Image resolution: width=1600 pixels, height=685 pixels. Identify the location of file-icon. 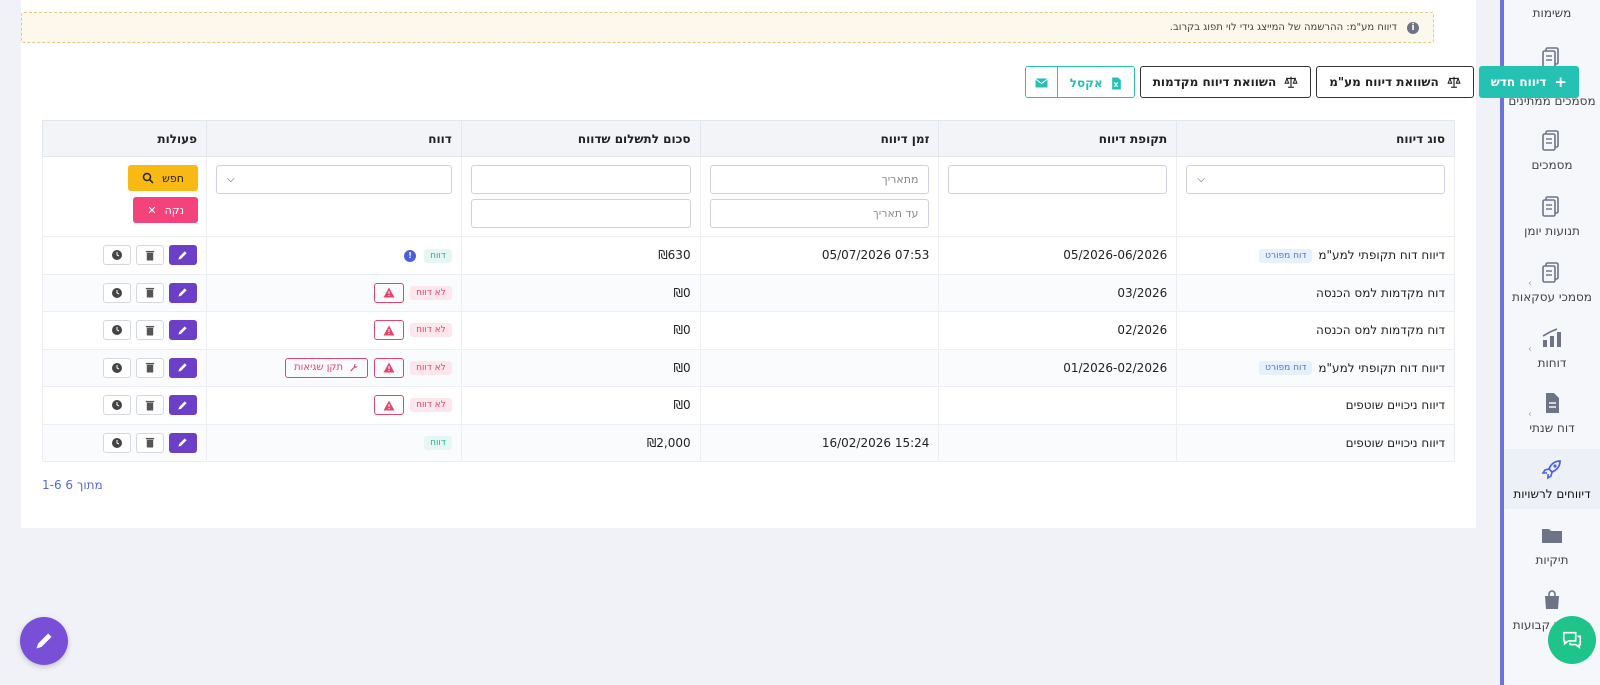
(1552, 403).